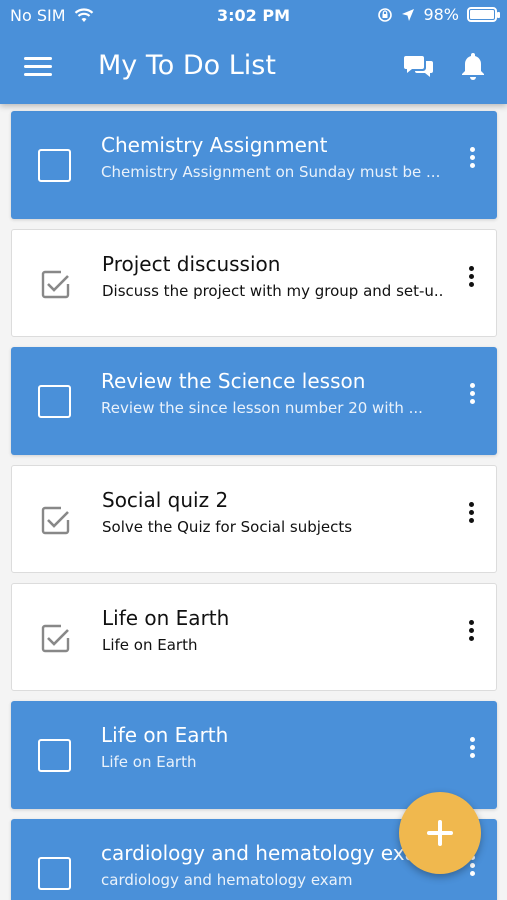 The width and height of the screenshot is (507, 900). I want to click on status-bar: No SIM 3:02 PM 98%, so click(253, 16).